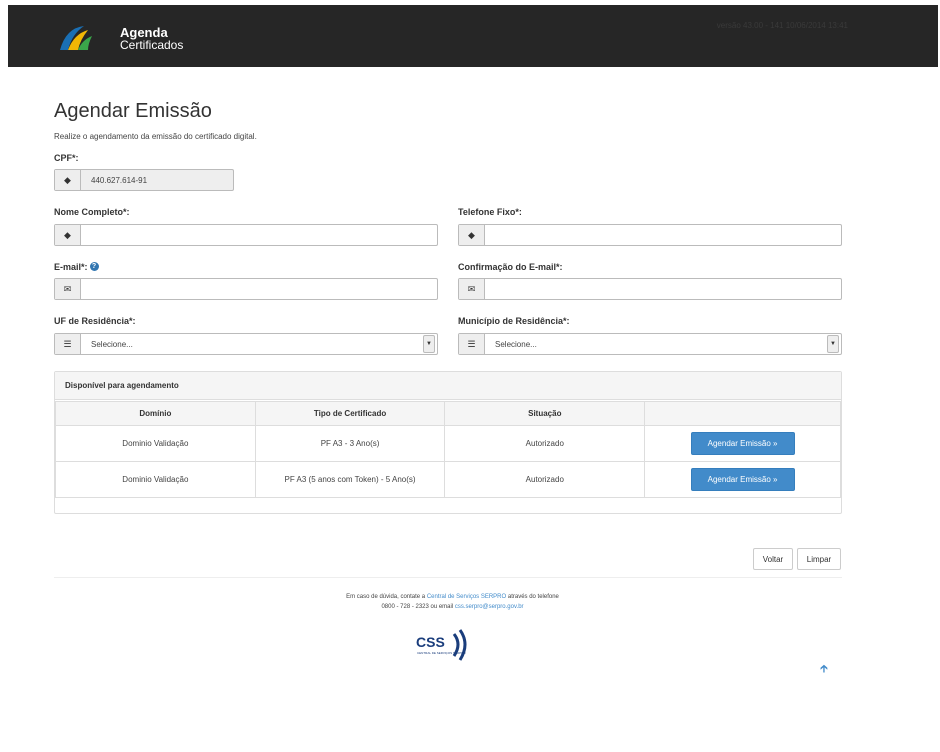 Image resolution: width=940 pixels, height=752 pixels. What do you see at coordinates (350, 413) in the screenshot?
I see `column-header-tipo: Tipo de Certificado` at bounding box center [350, 413].